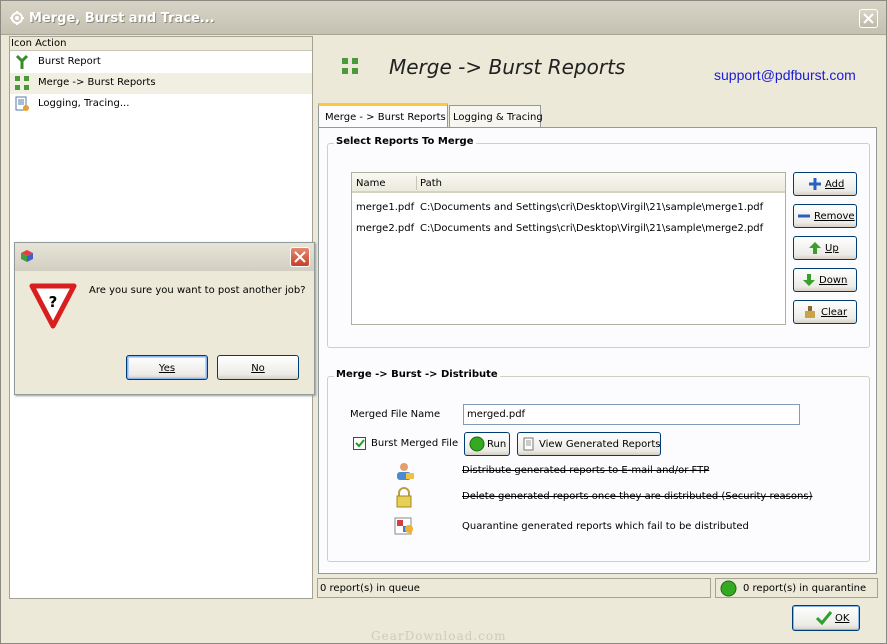  What do you see at coordinates (27, 256) in the screenshot?
I see `app-cube-icon` at bounding box center [27, 256].